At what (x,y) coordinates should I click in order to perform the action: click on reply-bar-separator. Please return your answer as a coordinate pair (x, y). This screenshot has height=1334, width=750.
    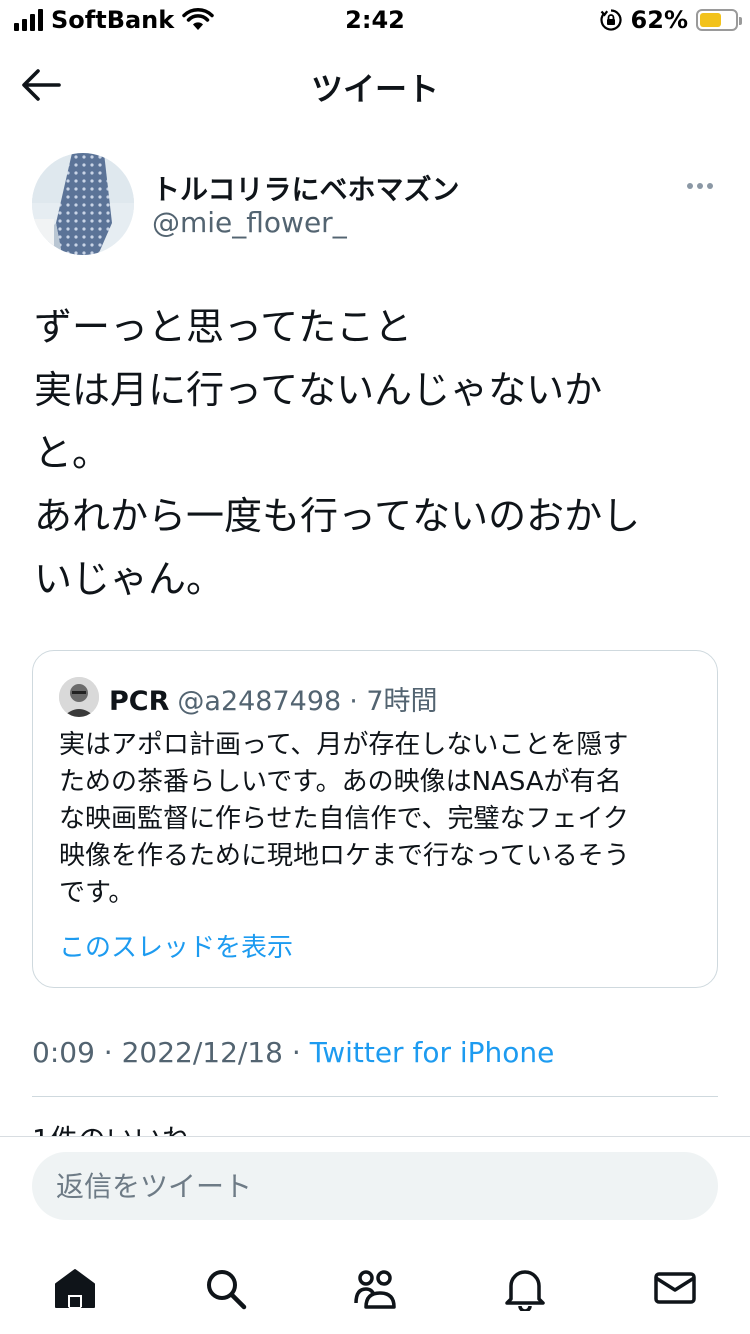
    Looking at the image, I should click on (375, 1136).